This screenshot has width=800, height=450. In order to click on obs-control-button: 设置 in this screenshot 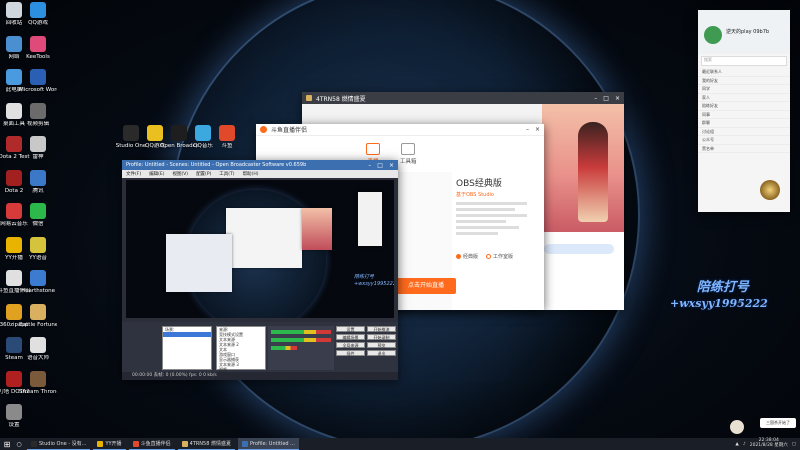, I will do `click(350, 329)`.